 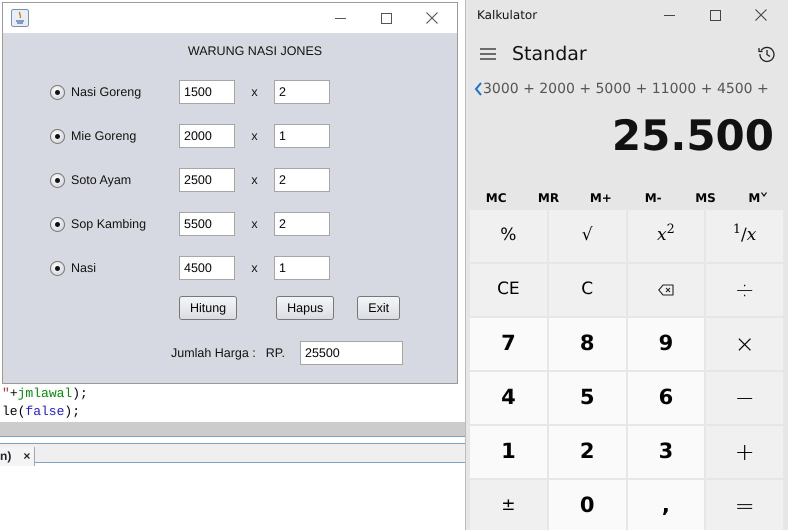 What do you see at coordinates (764, 194) in the screenshot?
I see `caret-icon` at bounding box center [764, 194].